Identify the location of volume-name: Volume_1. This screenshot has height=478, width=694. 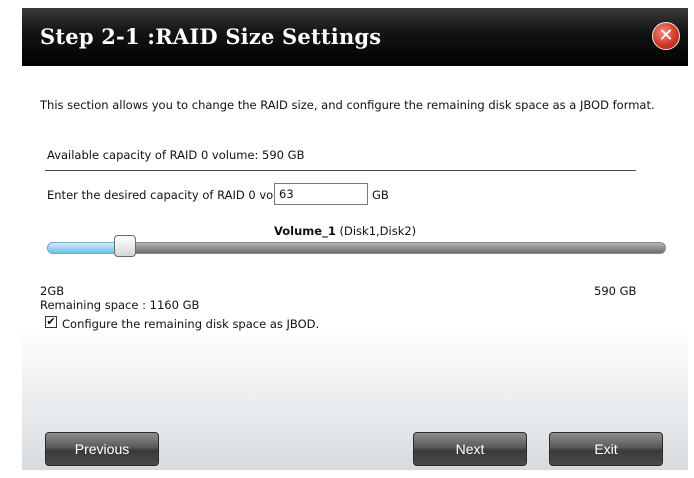
(305, 231).